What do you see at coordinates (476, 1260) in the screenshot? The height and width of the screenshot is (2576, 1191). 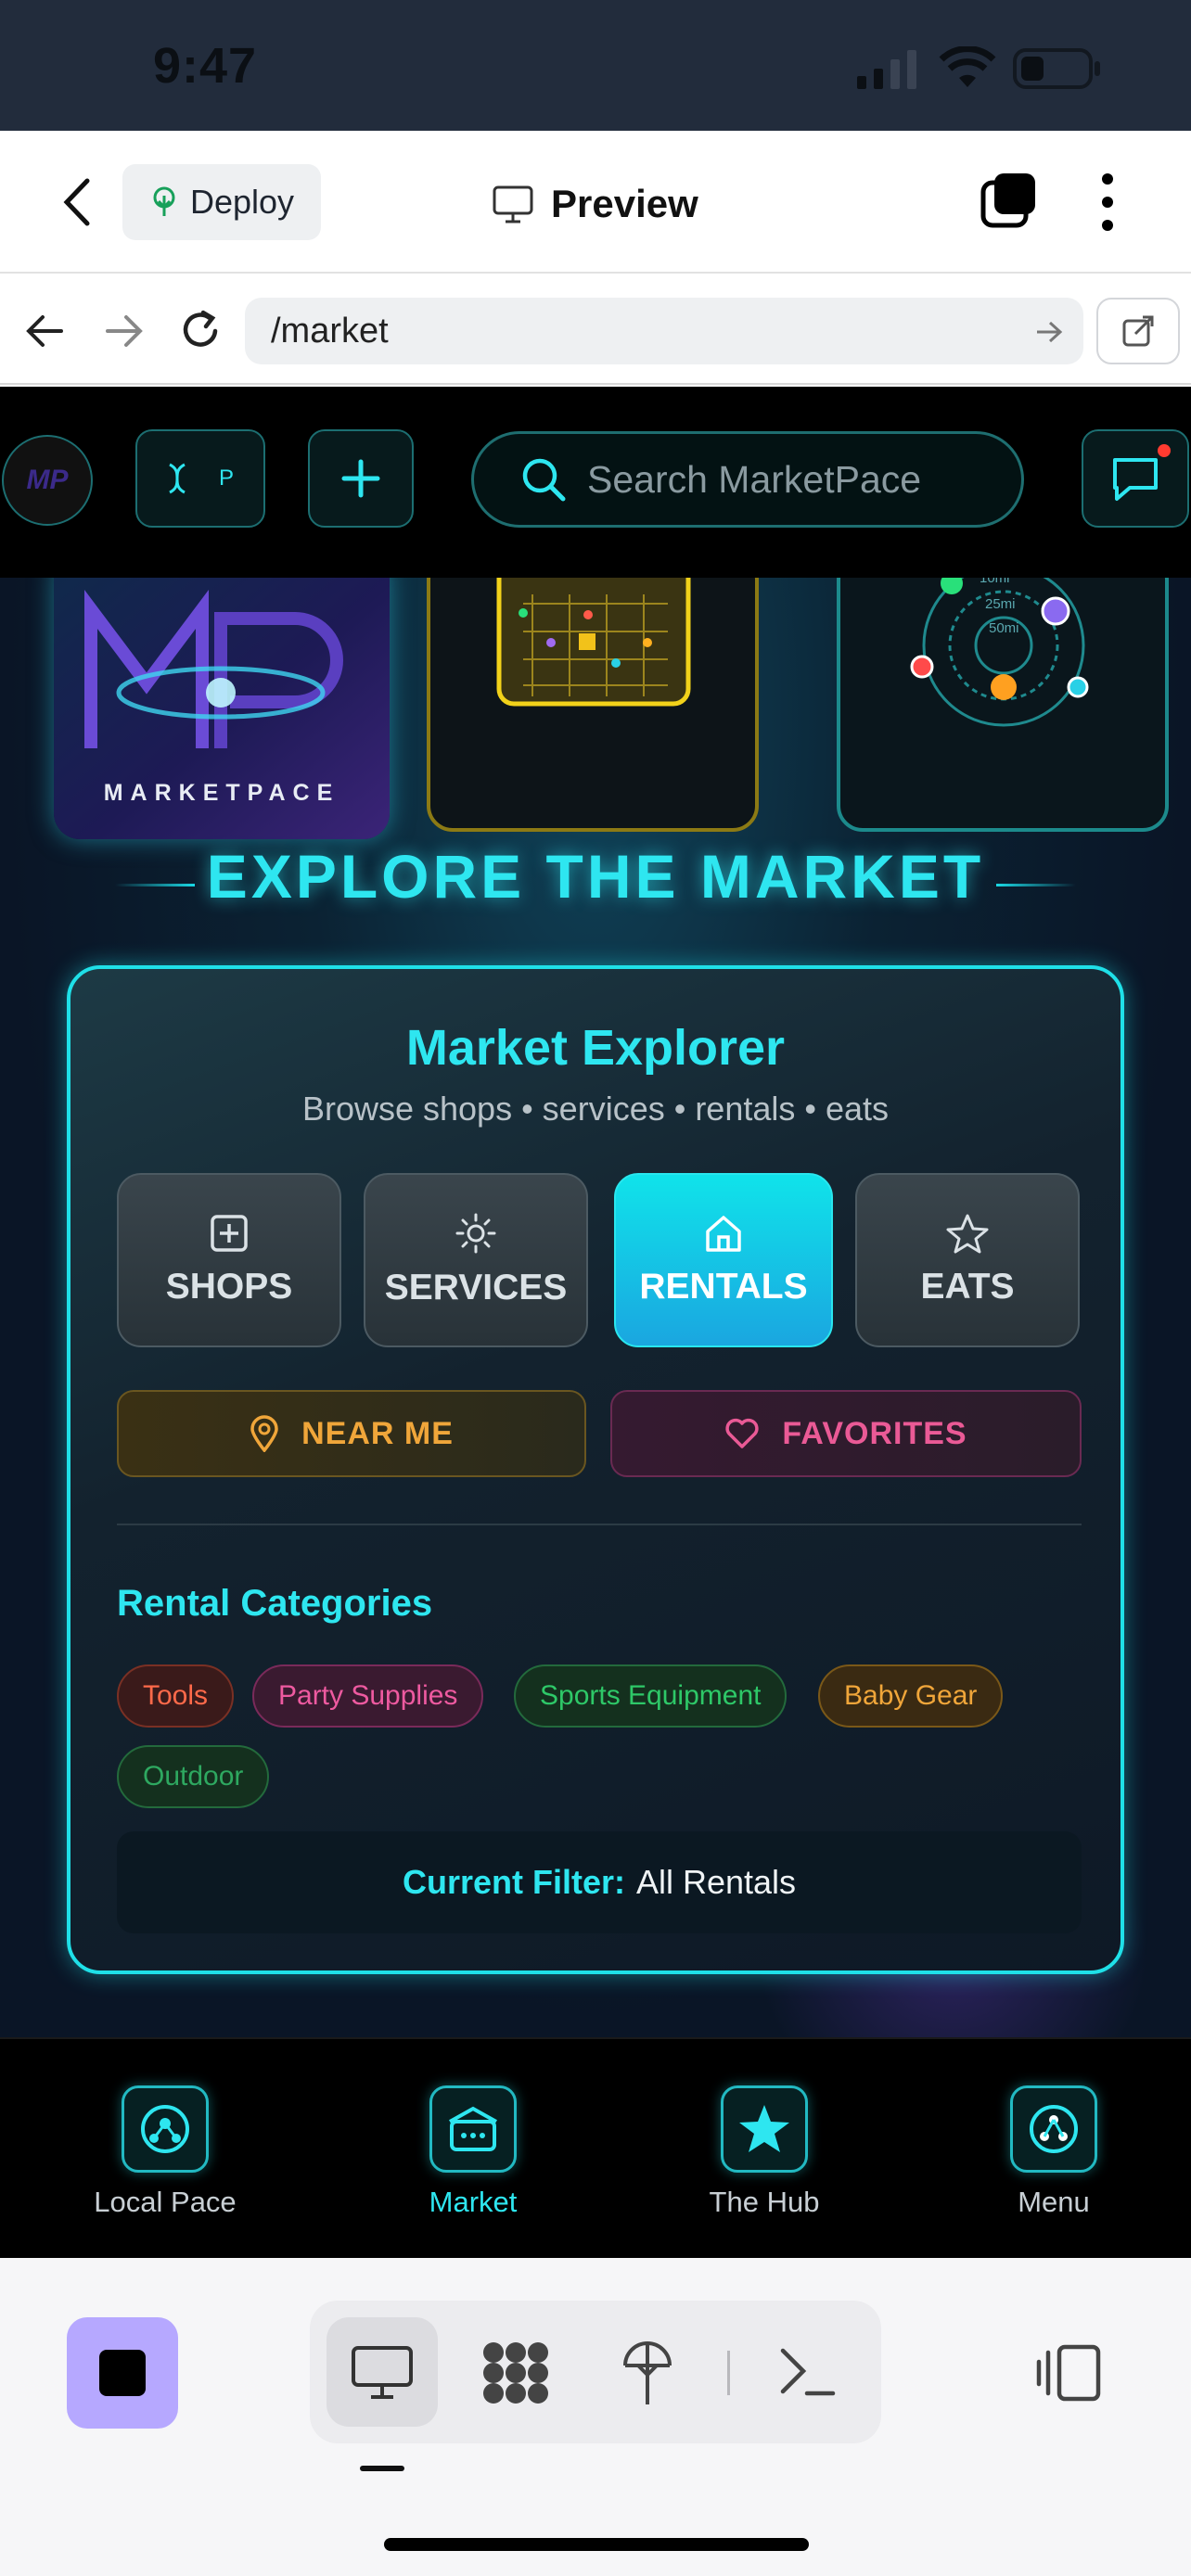 I see `category-services-button: SERVICES` at bounding box center [476, 1260].